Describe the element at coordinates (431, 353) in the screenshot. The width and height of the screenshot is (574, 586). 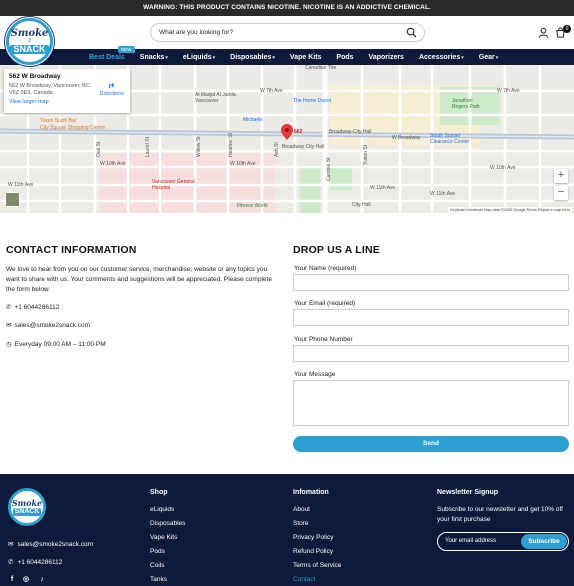
I see `phone-input` at that location.